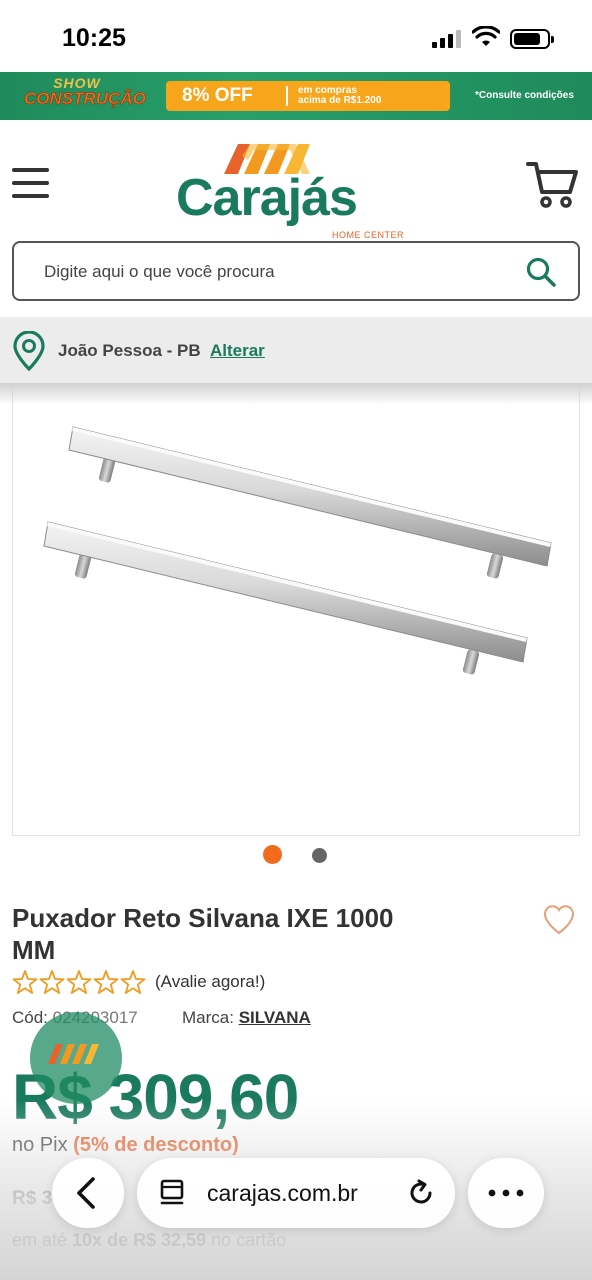 This screenshot has width=592, height=1280. Describe the element at coordinates (296, 36) in the screenshot. I see `status-bar: 10:25` at that location.